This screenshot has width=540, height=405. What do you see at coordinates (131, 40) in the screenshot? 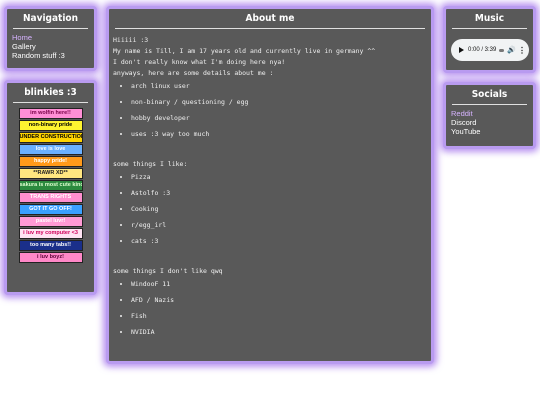
I see `about-greeting: Hiiiii :3` at bounding box center [131, 40].